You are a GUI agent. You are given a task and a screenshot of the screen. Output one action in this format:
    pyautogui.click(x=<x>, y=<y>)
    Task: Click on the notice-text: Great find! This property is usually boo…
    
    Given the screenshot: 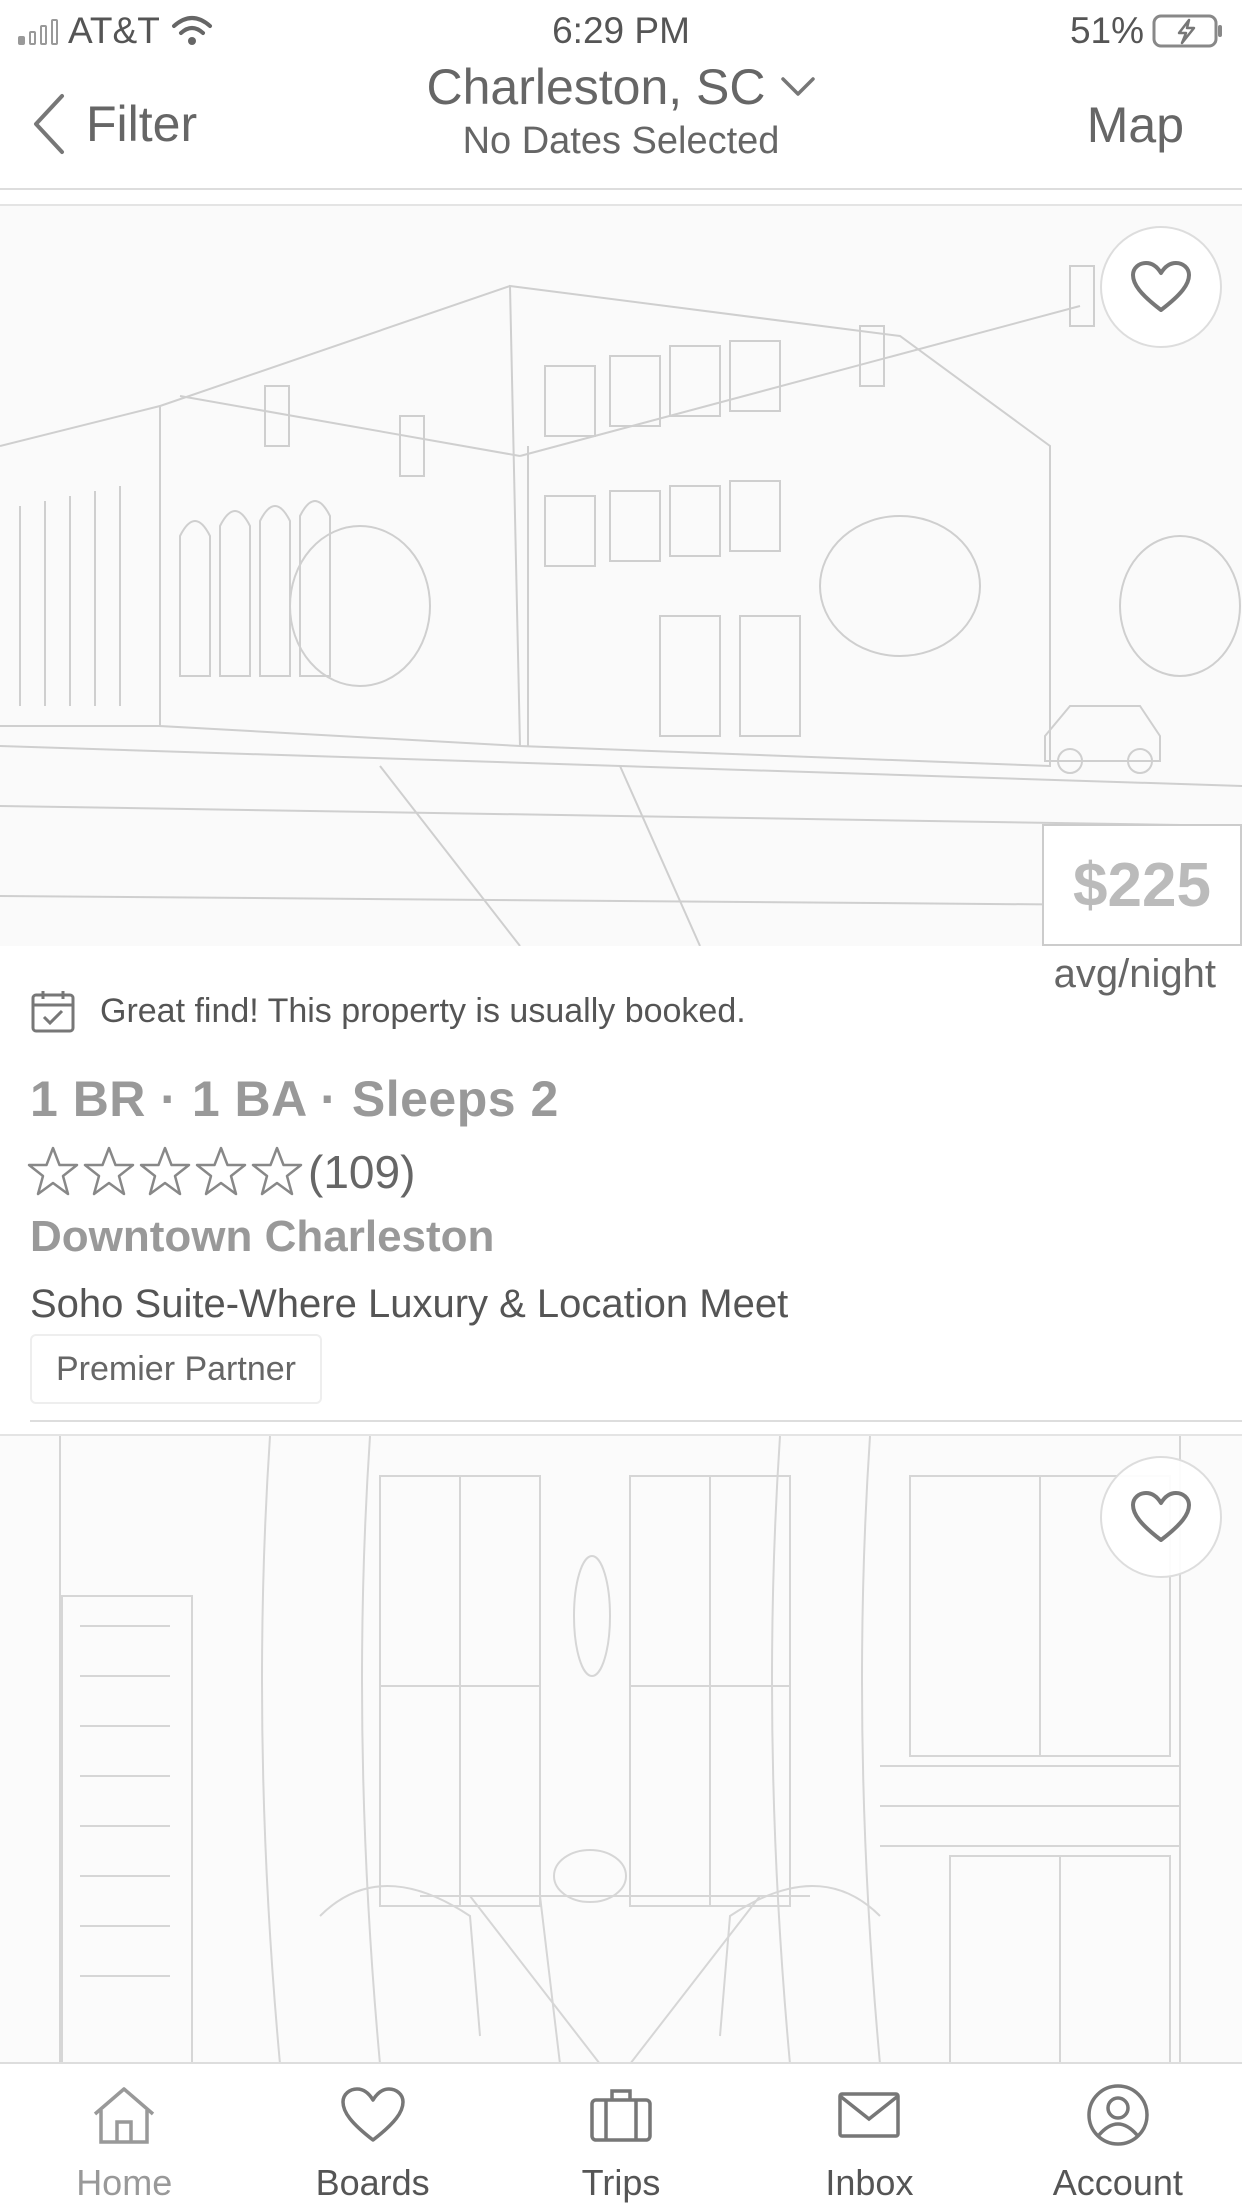 What is the action you would take?
    pyautogui.click(x=423, y=1010)
    